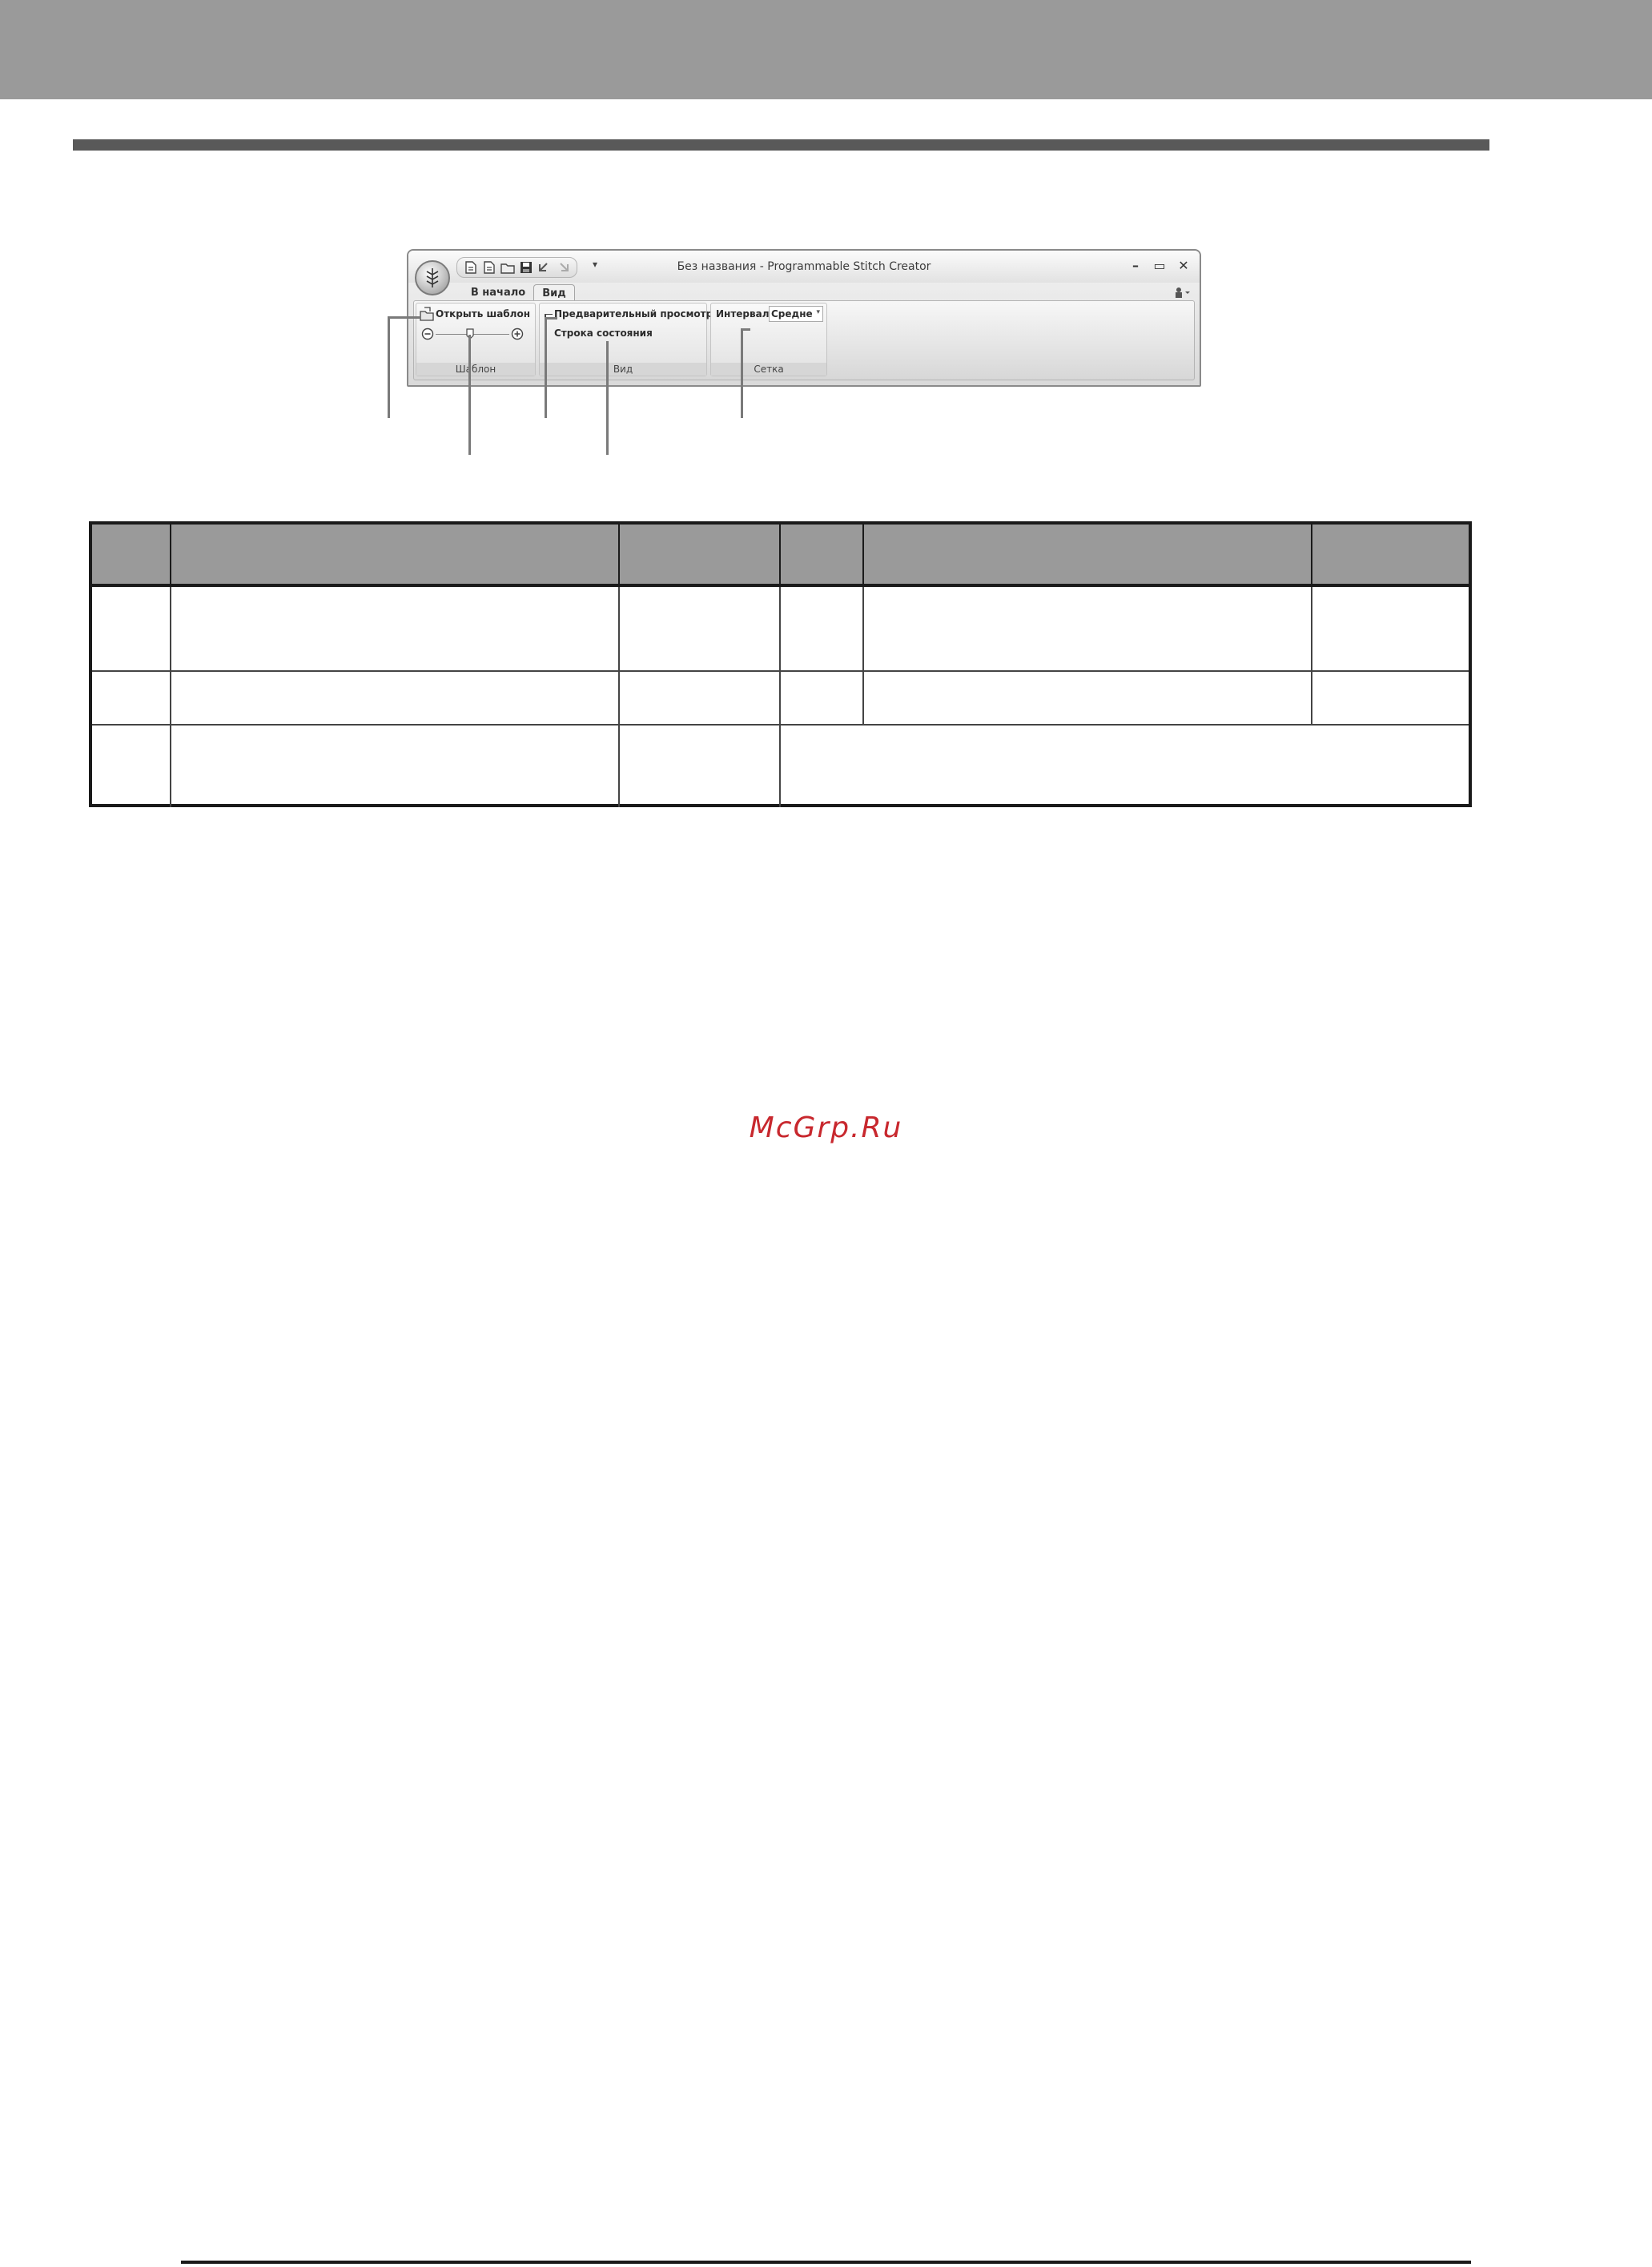  Describe the element at coordinates (1184, 265) in the screenshot. I see `close-icon: ✕` at that location.